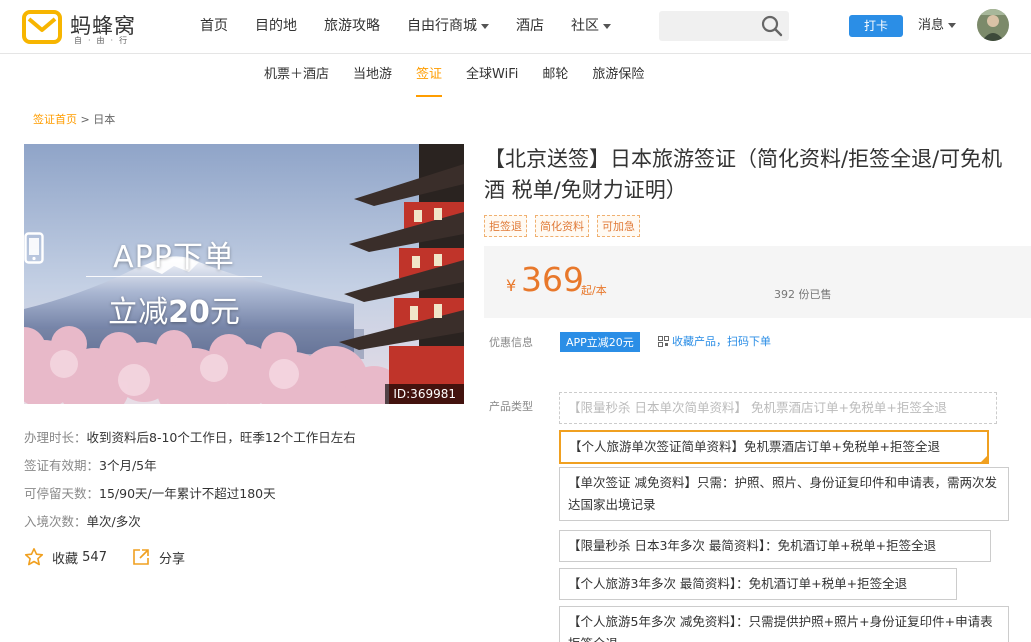 The height and width of the screenshot is (642, 1031). What do you see at coordinates (442, 26) in the screenshot?
I see `nav-mall-label: 自由行商城` at bounding box center [442, 26].